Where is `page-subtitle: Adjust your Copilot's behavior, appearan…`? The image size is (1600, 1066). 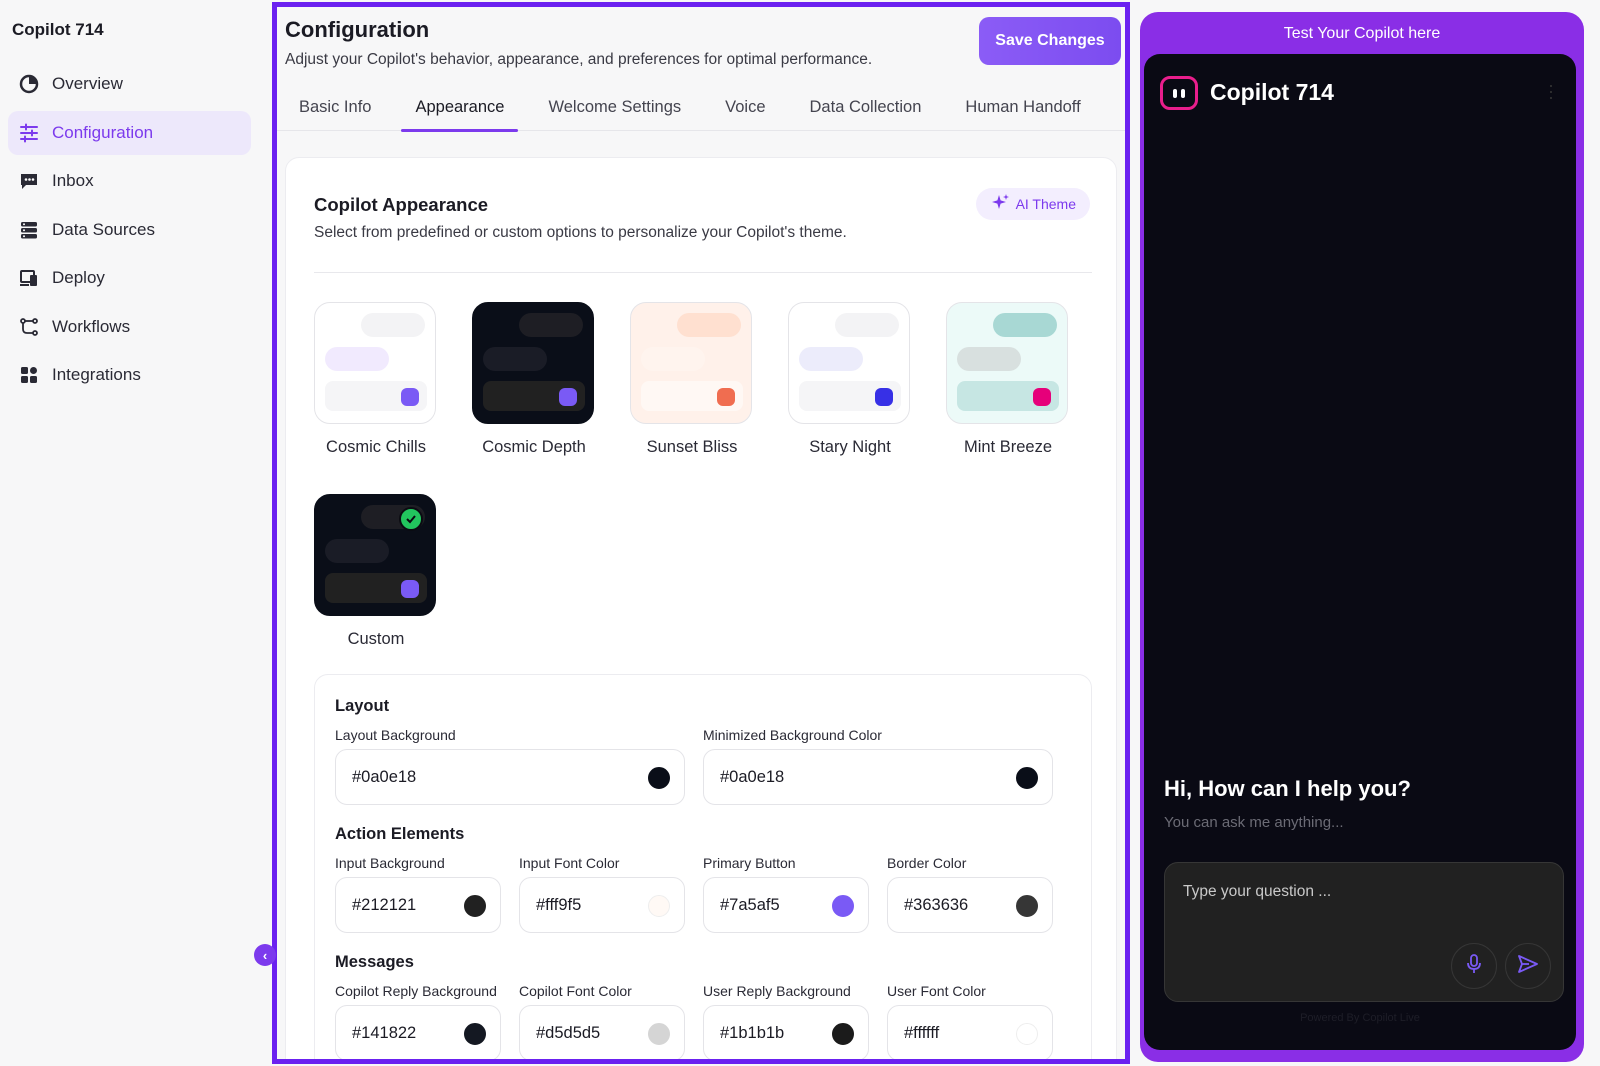 page-subtitle: Adjust your Copilot's behavior, appearan… is located at coordinates (579, 59).